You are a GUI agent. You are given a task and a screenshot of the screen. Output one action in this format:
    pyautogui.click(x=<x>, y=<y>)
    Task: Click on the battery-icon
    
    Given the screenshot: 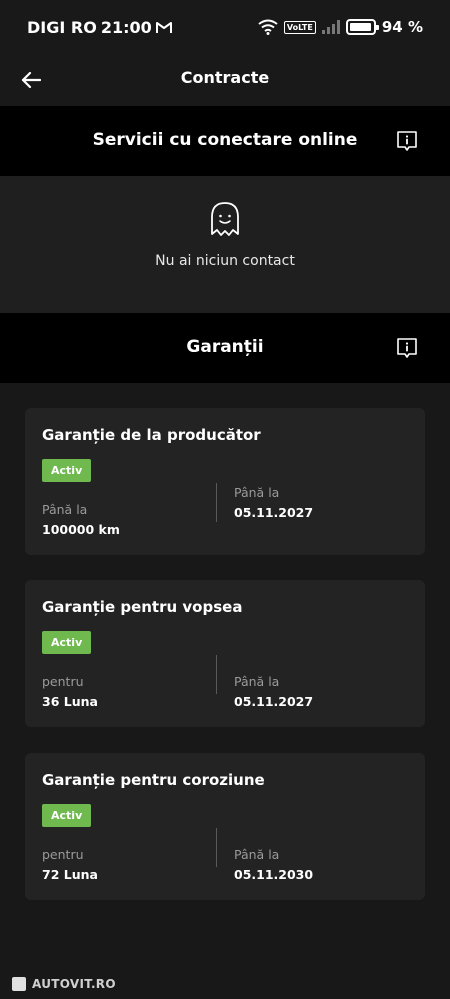 What is the action you would take?
    pyautogui.click(x=362, y=27)
    